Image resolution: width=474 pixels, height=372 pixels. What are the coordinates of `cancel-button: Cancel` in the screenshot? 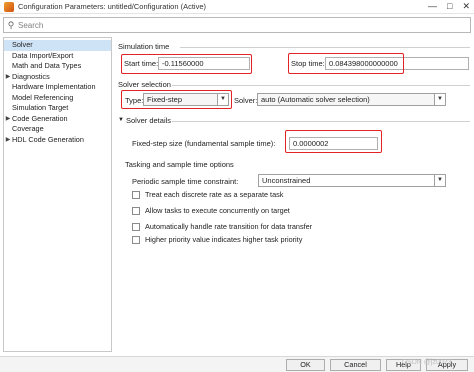 It's located at (355, 365).